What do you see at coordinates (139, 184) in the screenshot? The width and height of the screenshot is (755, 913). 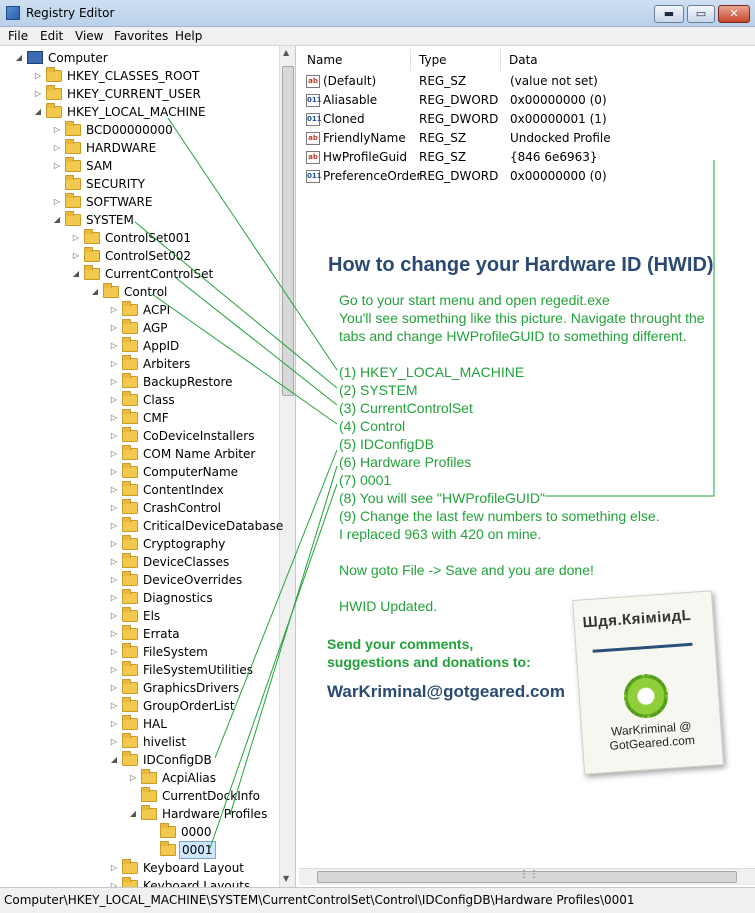 I see `tree-node-security: SECURITY` at bounding box center [139, 184].